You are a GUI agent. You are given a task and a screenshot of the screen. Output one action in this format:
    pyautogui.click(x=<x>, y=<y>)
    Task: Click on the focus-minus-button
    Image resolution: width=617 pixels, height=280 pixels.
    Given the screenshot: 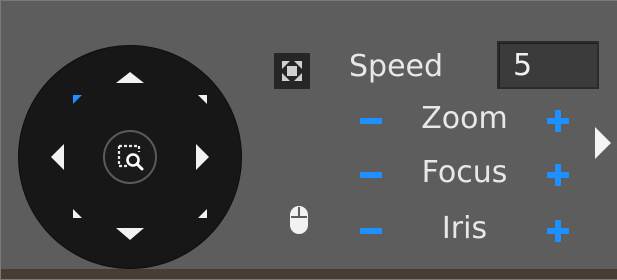 What is the action you would take?
    pyautogui.click(x=371, y=175)
    